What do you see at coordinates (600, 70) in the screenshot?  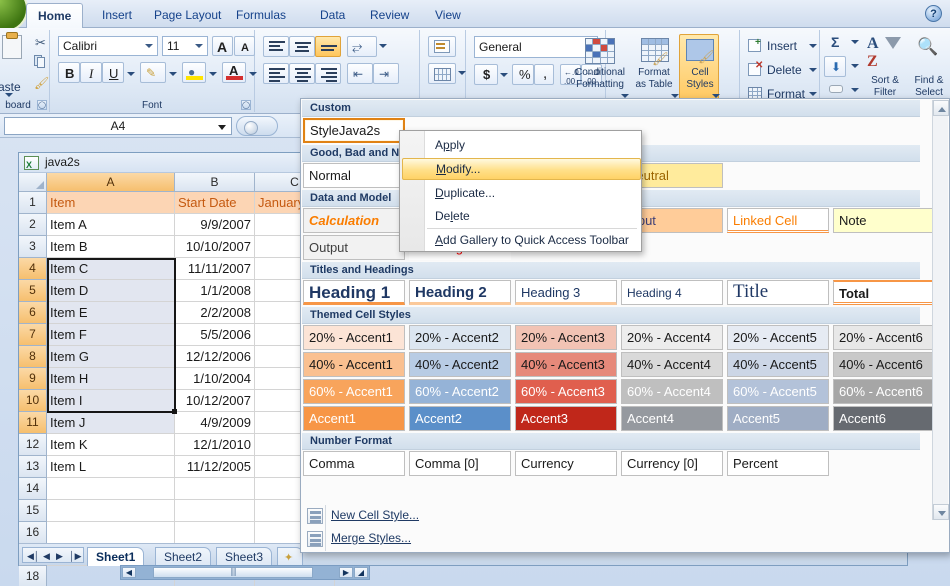 I see `conditional-formatting-button: Conditional Formatting` at bounding box center [600, 70].